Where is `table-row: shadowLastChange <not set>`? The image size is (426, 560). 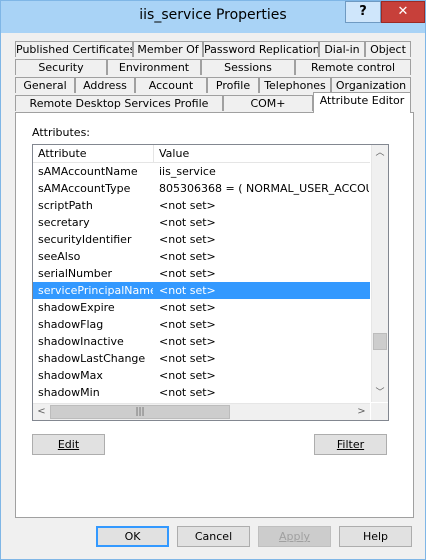
table-row: shadowLastChange <not set> is located at coordinates (201, 358).